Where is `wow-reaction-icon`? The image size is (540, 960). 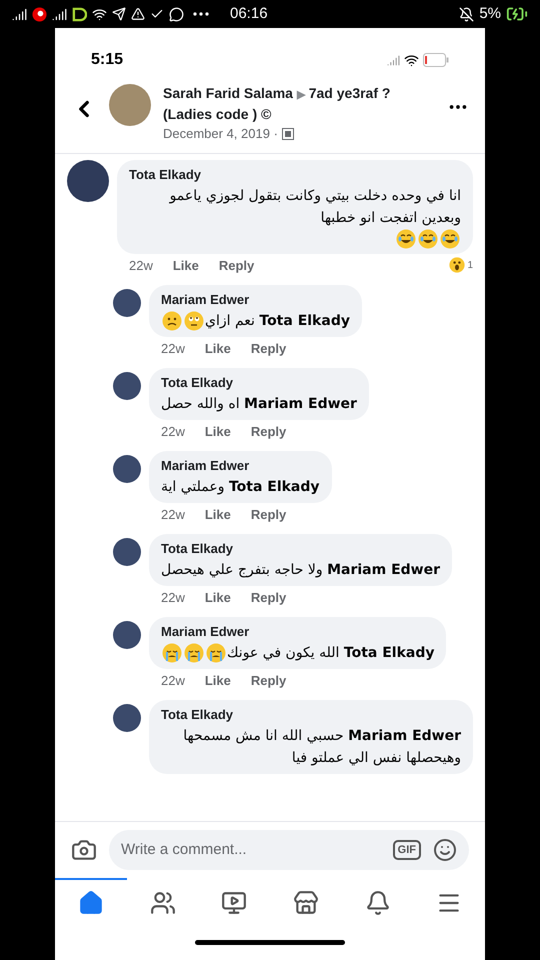 wow-reaction-icon is located at coordinates (457, 265).